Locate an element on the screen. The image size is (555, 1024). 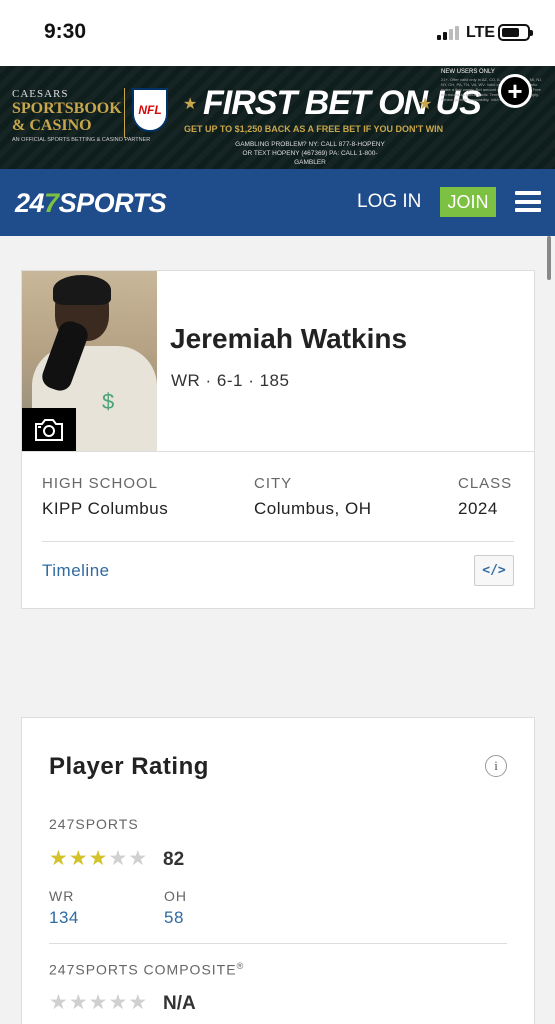
camera-icon is located at coordinates (49, 429).